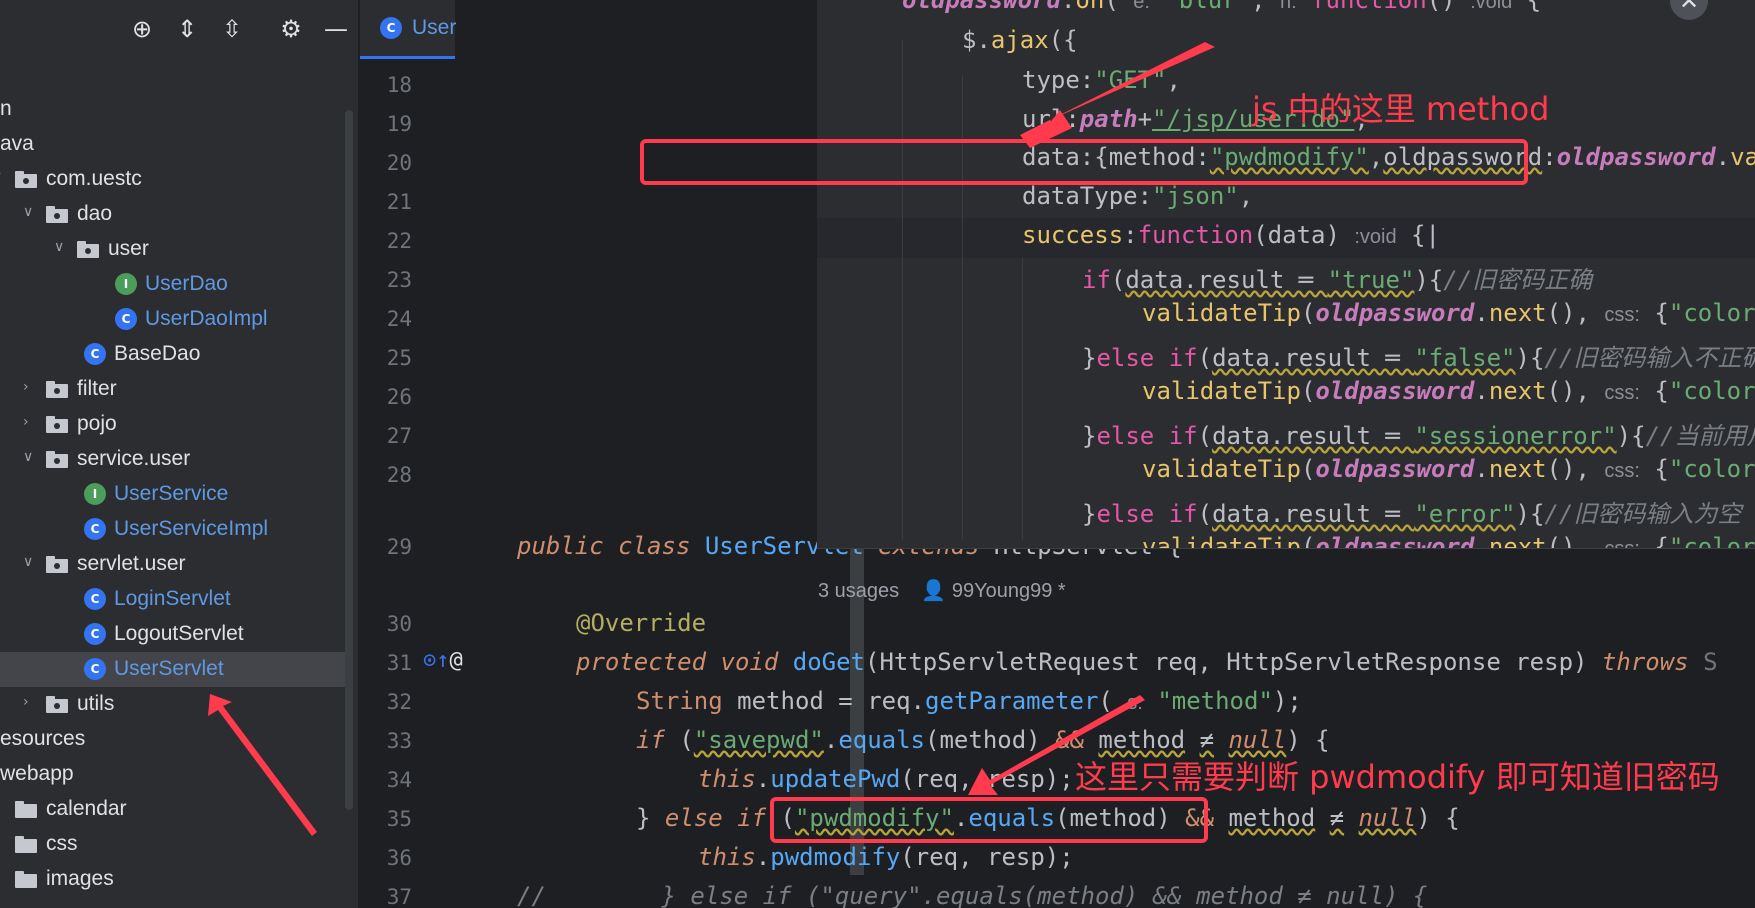 The image size is (1755, 908). Describe the element at coordinates (172, 144) in the screenshot. I see `tree-item: ava` at that location.